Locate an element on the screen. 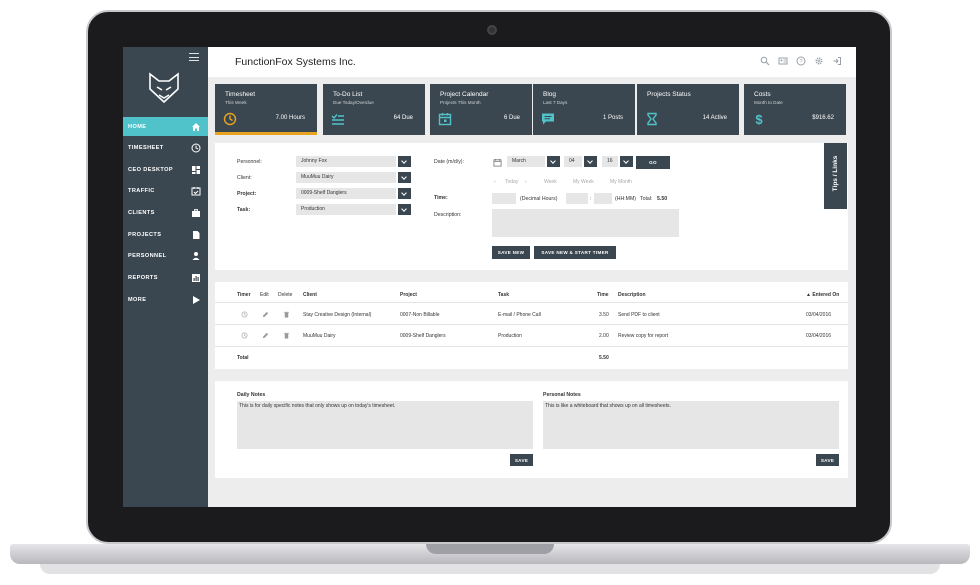 The width and height of the screenshot is (980, 585). card-title: To-Do List is located at coordinates (348, 94).